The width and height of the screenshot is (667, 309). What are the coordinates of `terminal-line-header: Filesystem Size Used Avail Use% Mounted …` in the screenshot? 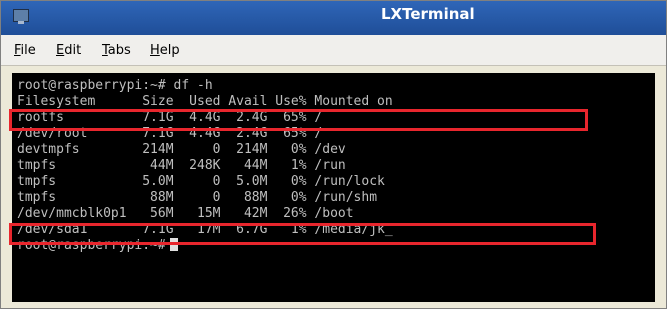 It's located at (205, 101).